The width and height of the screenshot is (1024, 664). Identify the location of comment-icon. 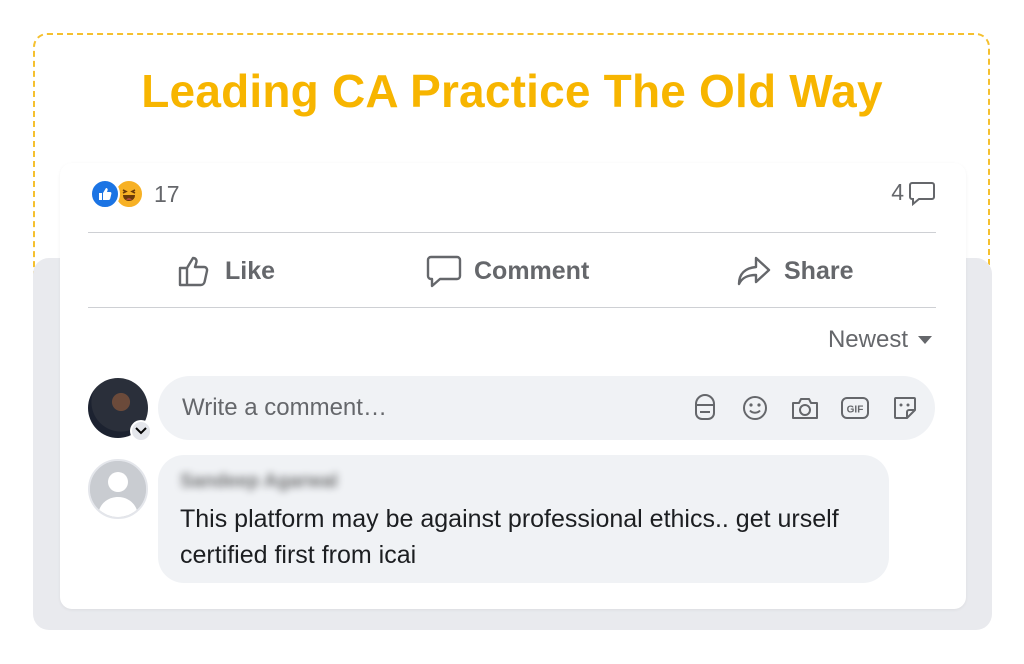
(444, 271).